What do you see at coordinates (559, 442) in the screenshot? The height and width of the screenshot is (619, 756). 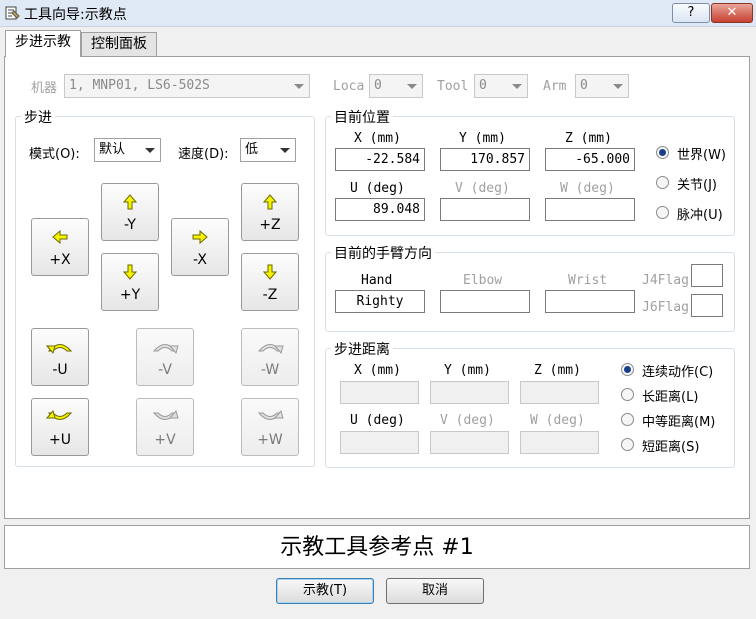 I see `dist-w-field` at bounding box center [559, 442].